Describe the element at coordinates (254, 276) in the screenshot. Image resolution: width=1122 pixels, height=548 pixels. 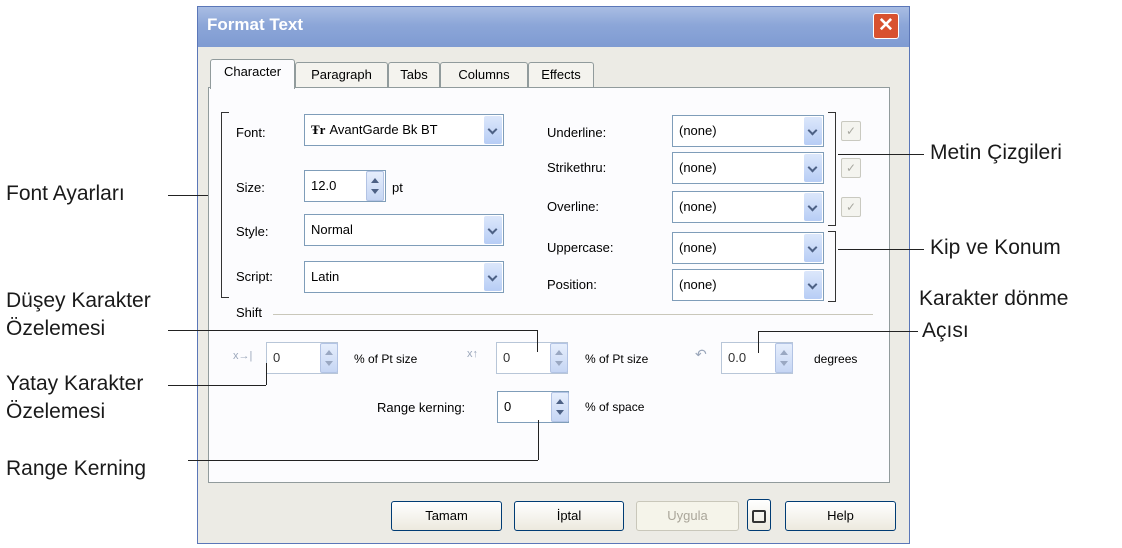
I see `script-label: Script:` at that location.